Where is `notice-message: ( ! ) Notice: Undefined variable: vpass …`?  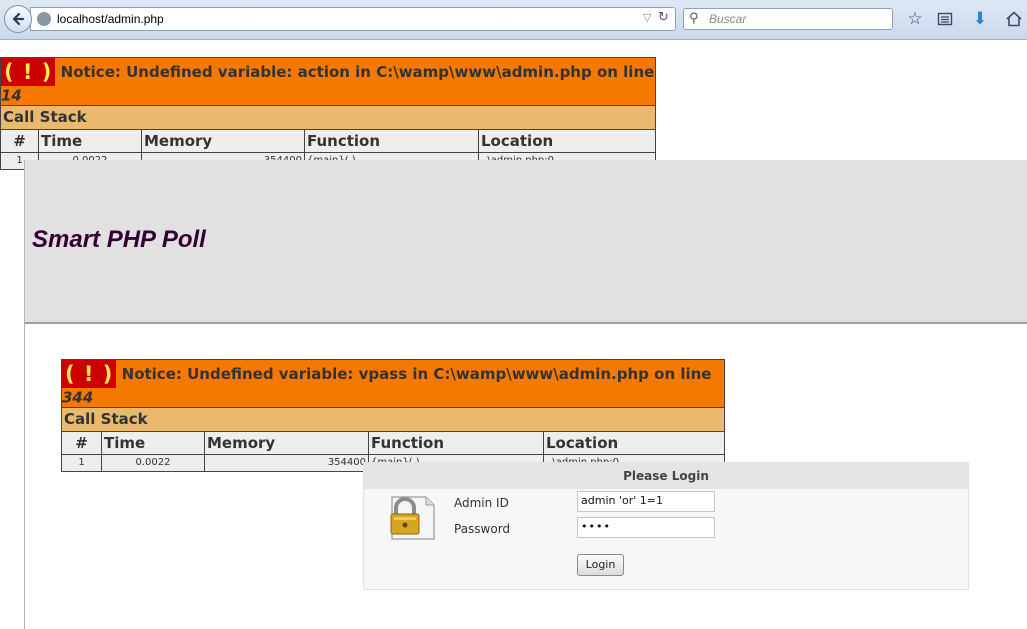
notice-message: ( ! ) Notice: Undefined variable: vpass … is located at coordinates (393, 383).